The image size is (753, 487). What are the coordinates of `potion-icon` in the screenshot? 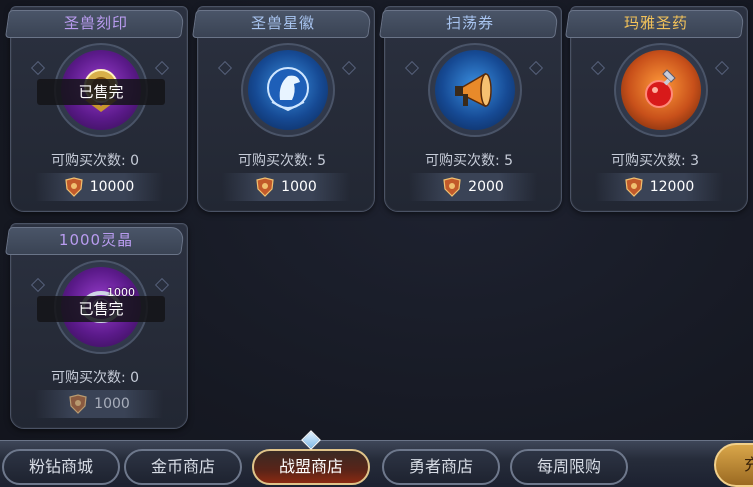 It's located at (661, 90).